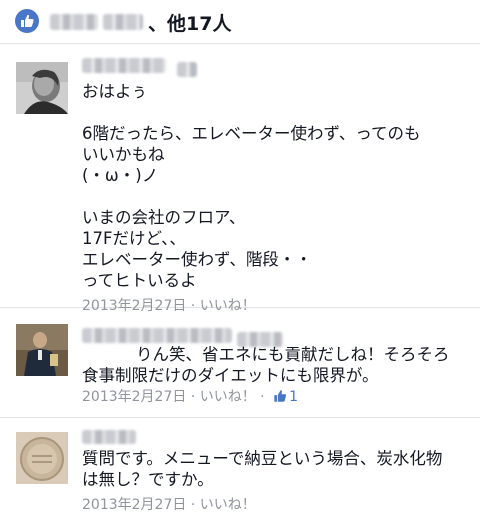 The height and width of the screenshot is (523, 480). I want to click on comment-text: りん笑、省エネにも貢献だしね！そろそろ 食事制限だけのダイエットにも限界が。, so click(266, 365).